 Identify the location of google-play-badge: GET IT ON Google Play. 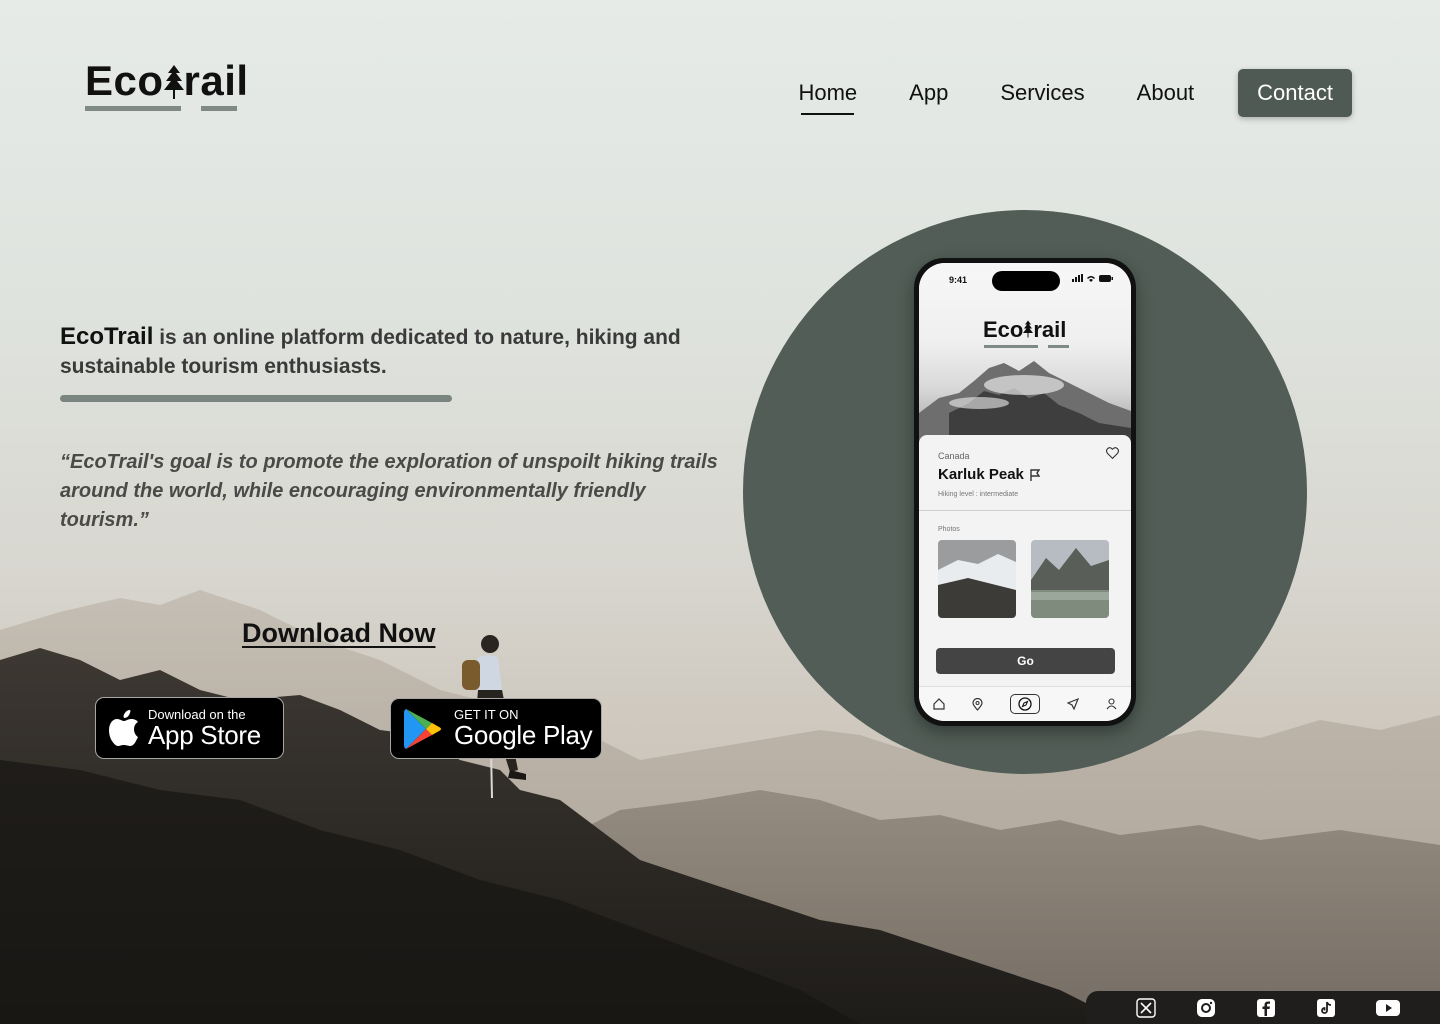
(496, 728).